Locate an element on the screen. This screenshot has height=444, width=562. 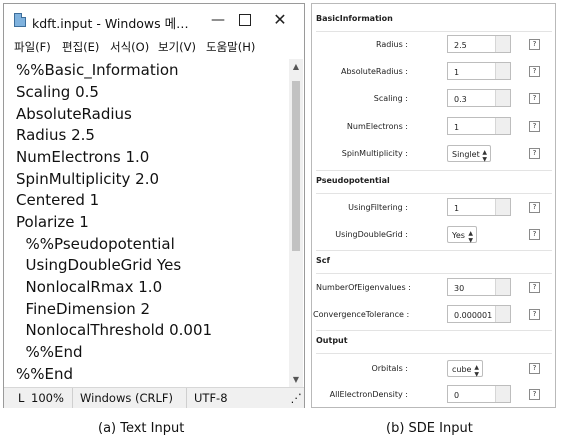
section-title-output: Output is located at coordinates (332, 340).